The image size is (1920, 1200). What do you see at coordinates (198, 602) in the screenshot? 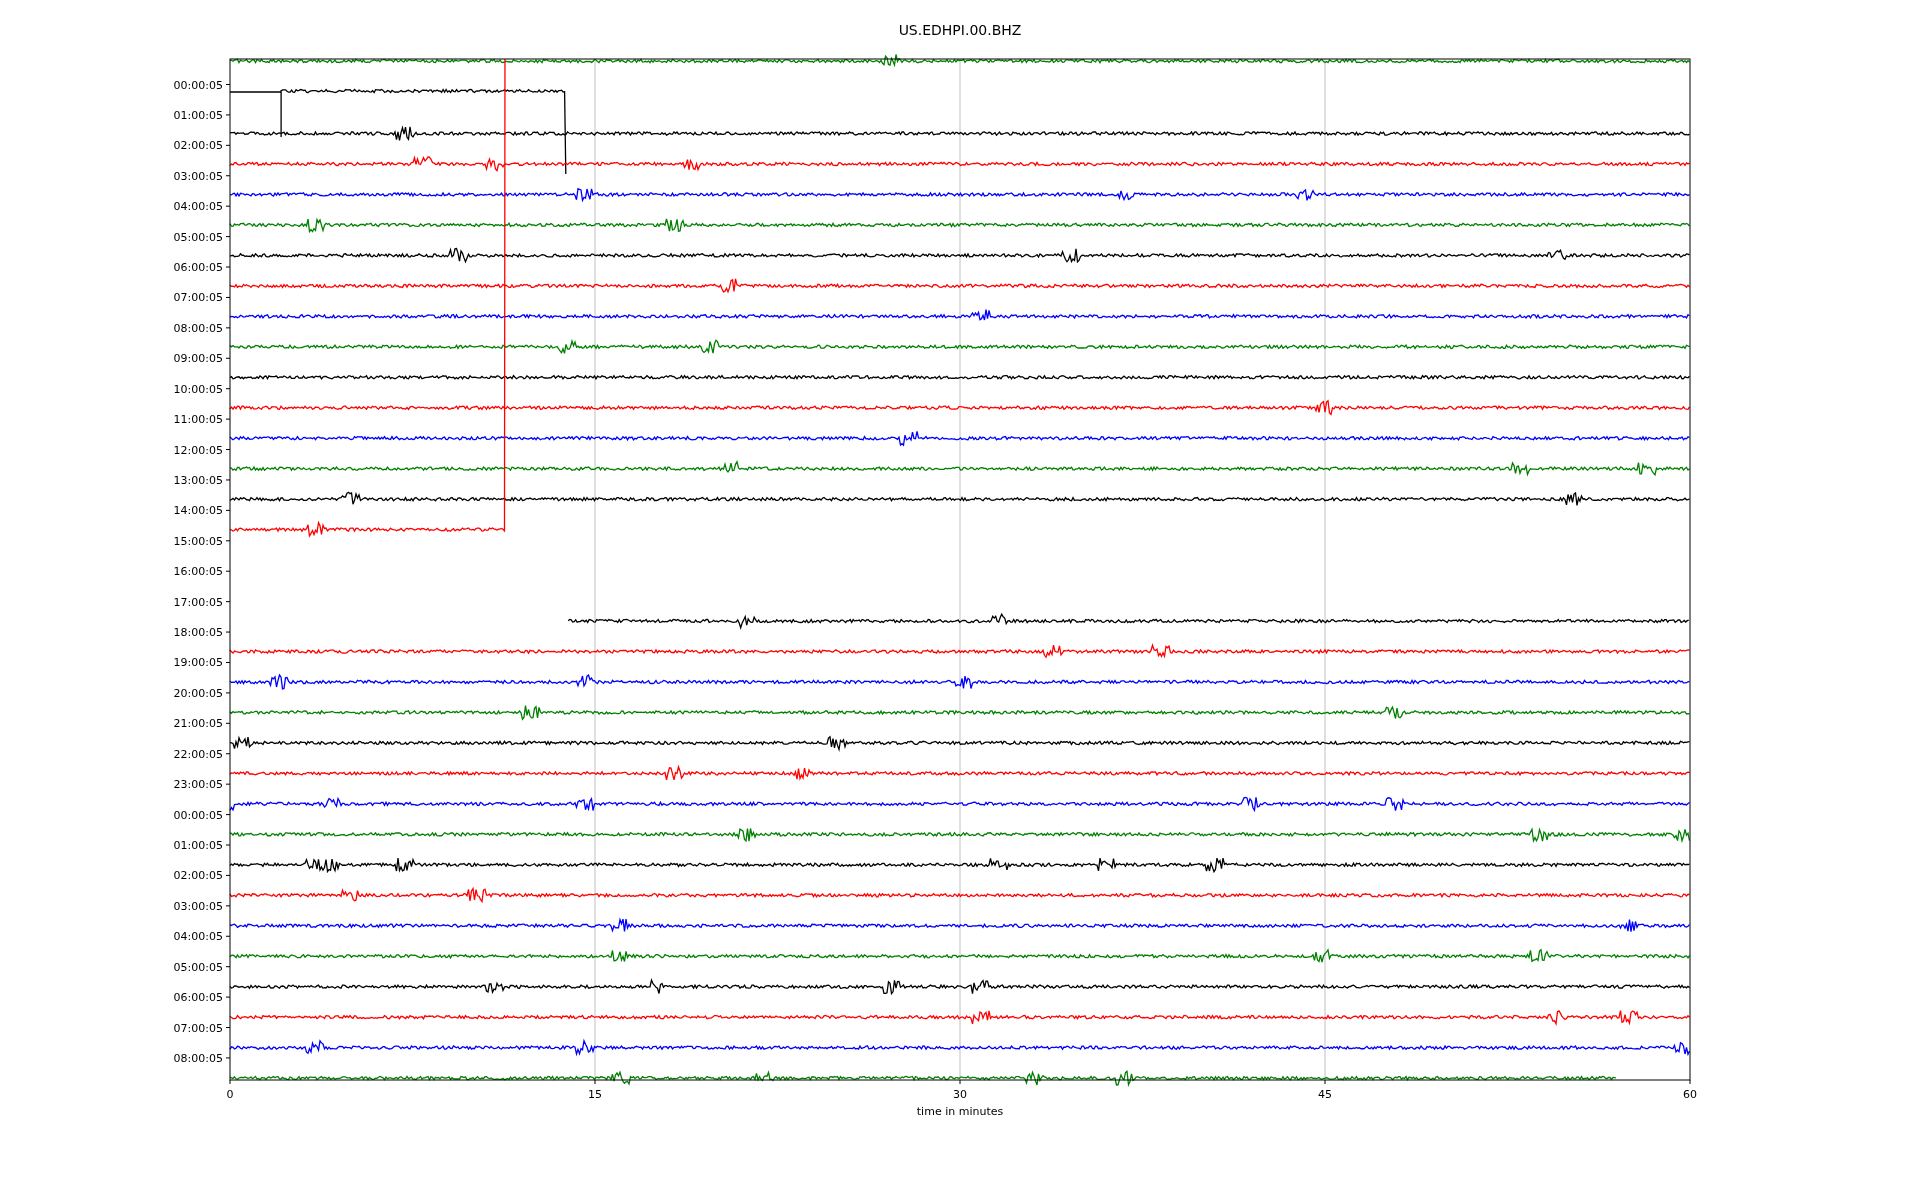
I see `time-label: 17:00:05` at bounding box center [198, 602].